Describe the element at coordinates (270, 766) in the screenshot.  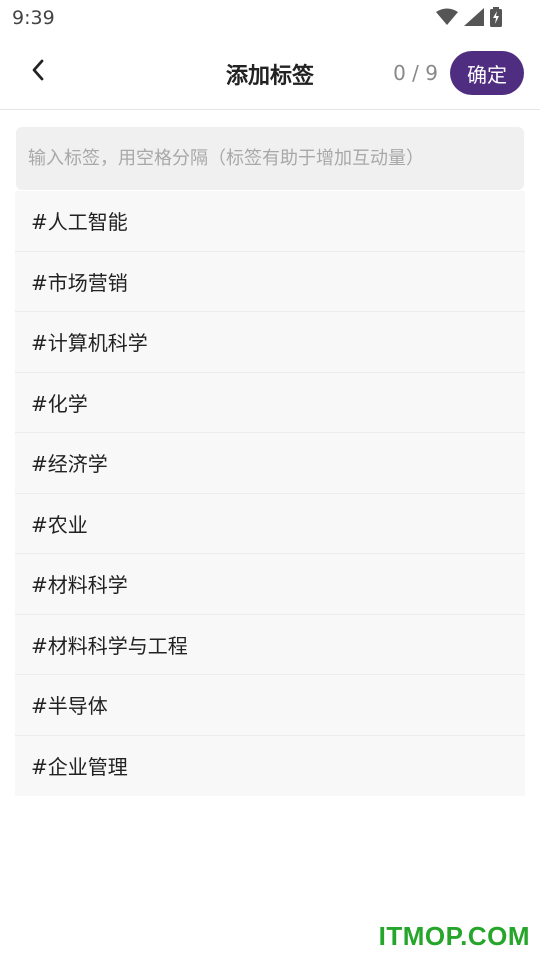
I see `tag-suggestion-item: #企业管理` at that location.